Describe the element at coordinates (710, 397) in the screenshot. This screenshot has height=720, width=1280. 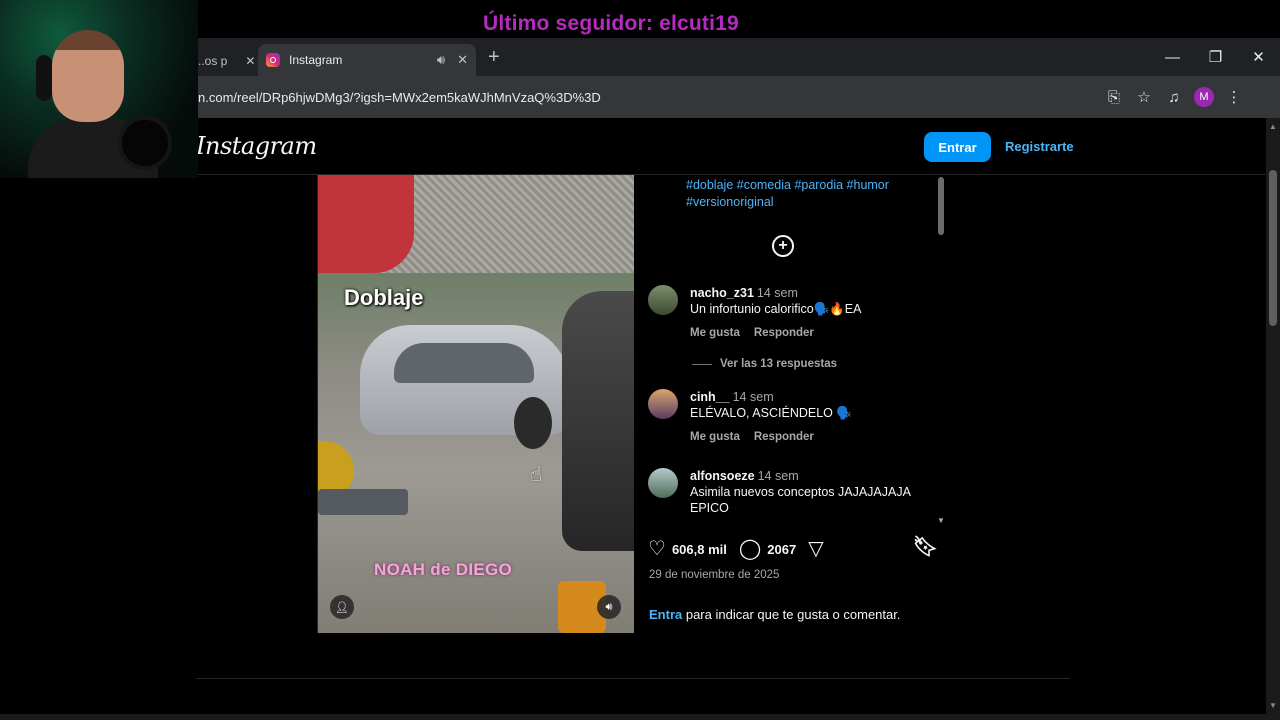
I see `comment-username: cinh__` at that location.